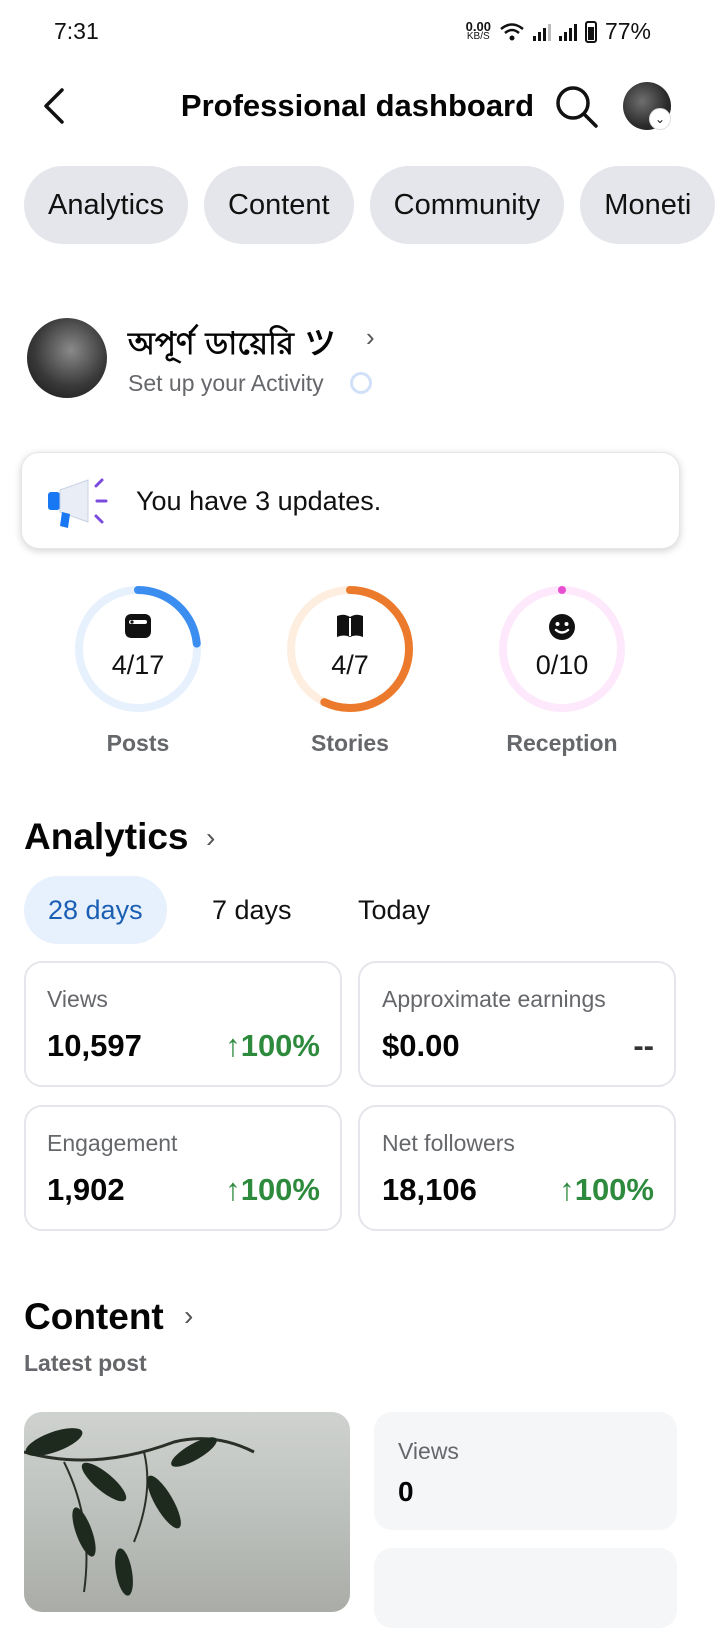 The height and width of the screenshot is (1628, 715). What do you see at coordinates (394, 910) in the screenshot?
I see `range-today: Today` at bounding box center [394, 910].